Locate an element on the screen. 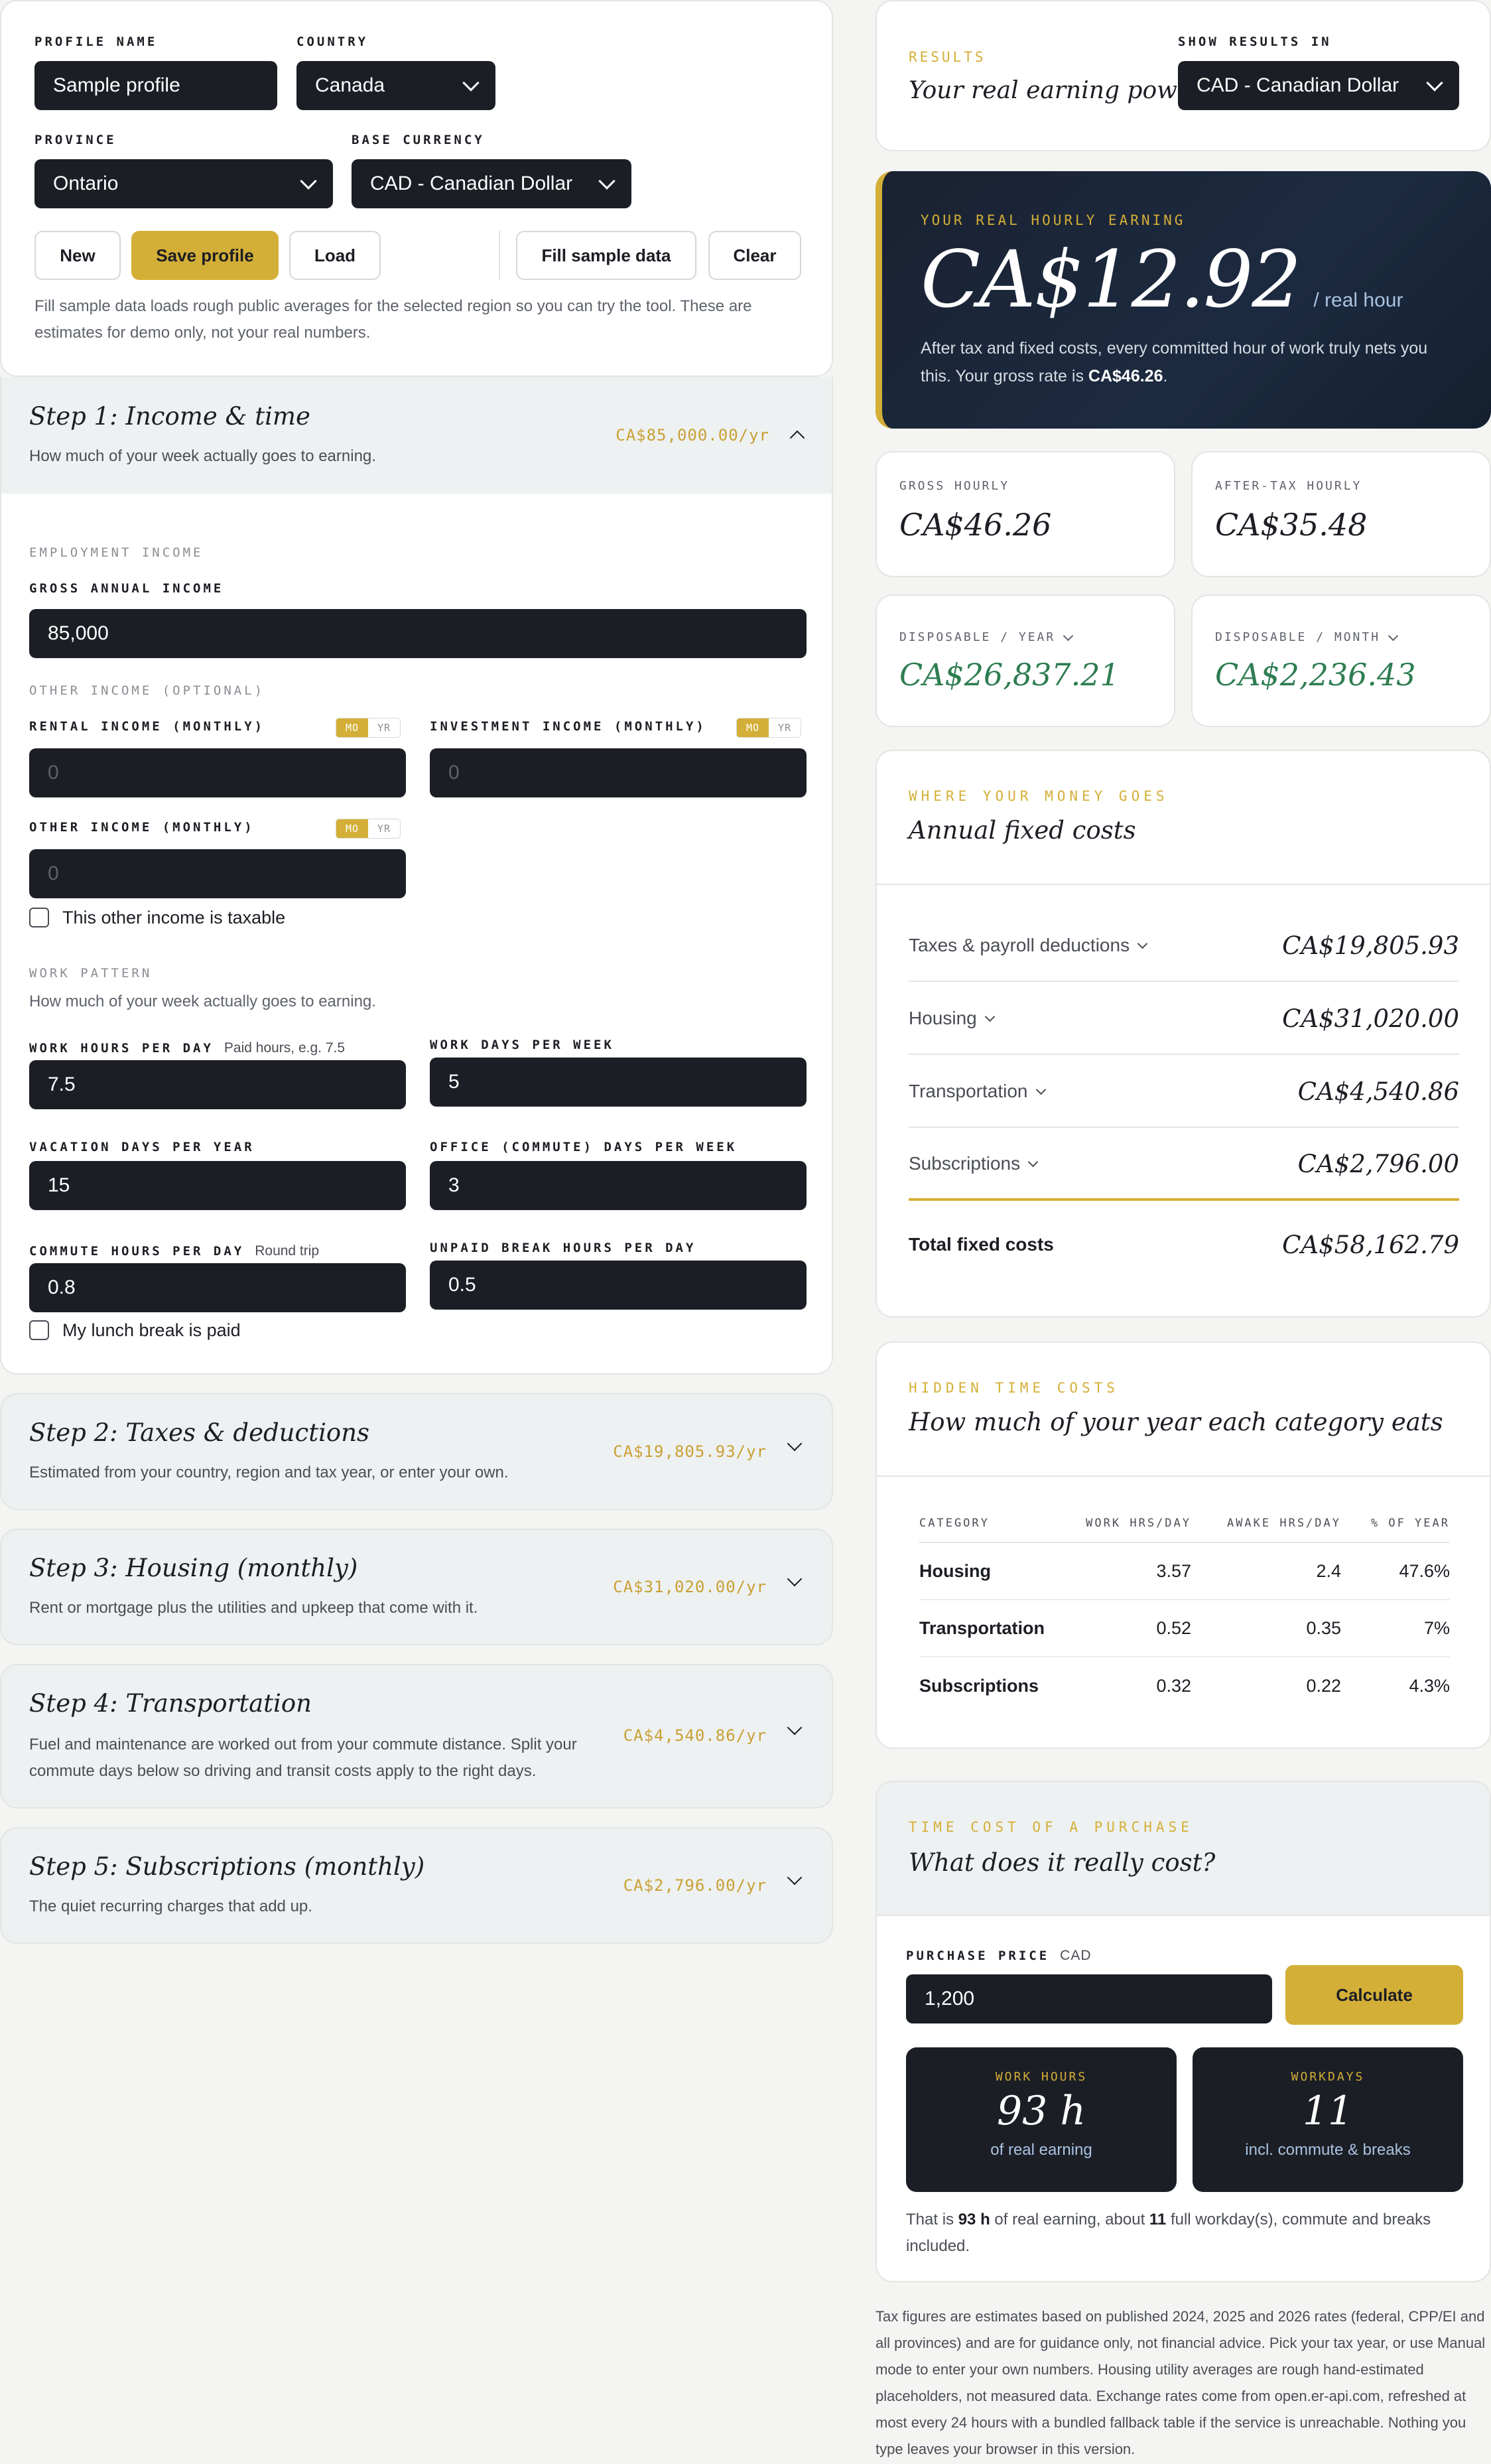 This screenshot has width=1491, height=2464. base-currency-select: CAD - Canadian Dollar is located at coordinates (491, 183).